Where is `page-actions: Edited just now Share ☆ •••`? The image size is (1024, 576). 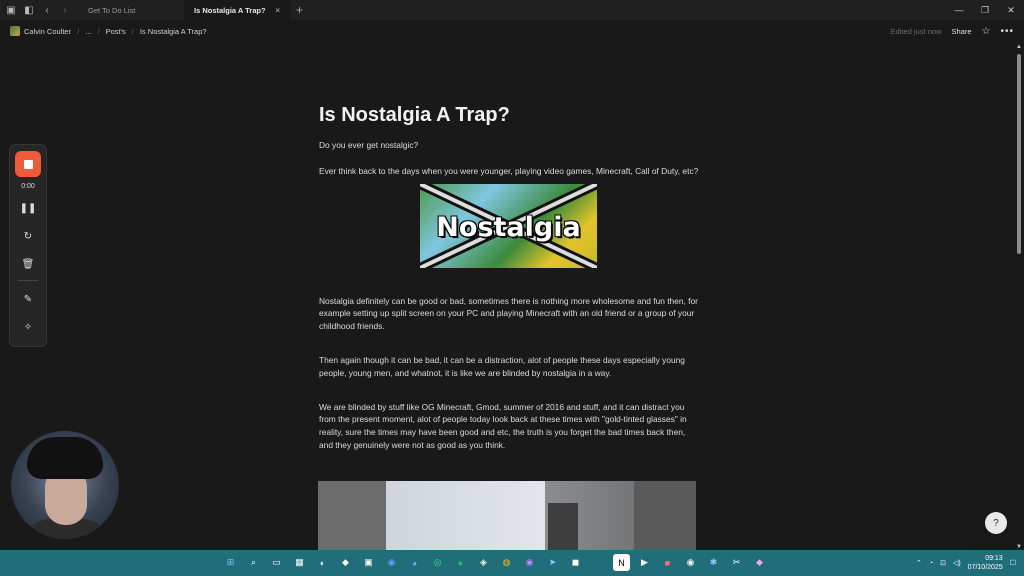
page-actions: Edited just now Share ☆ ••• is located at coordinates (952, 31).